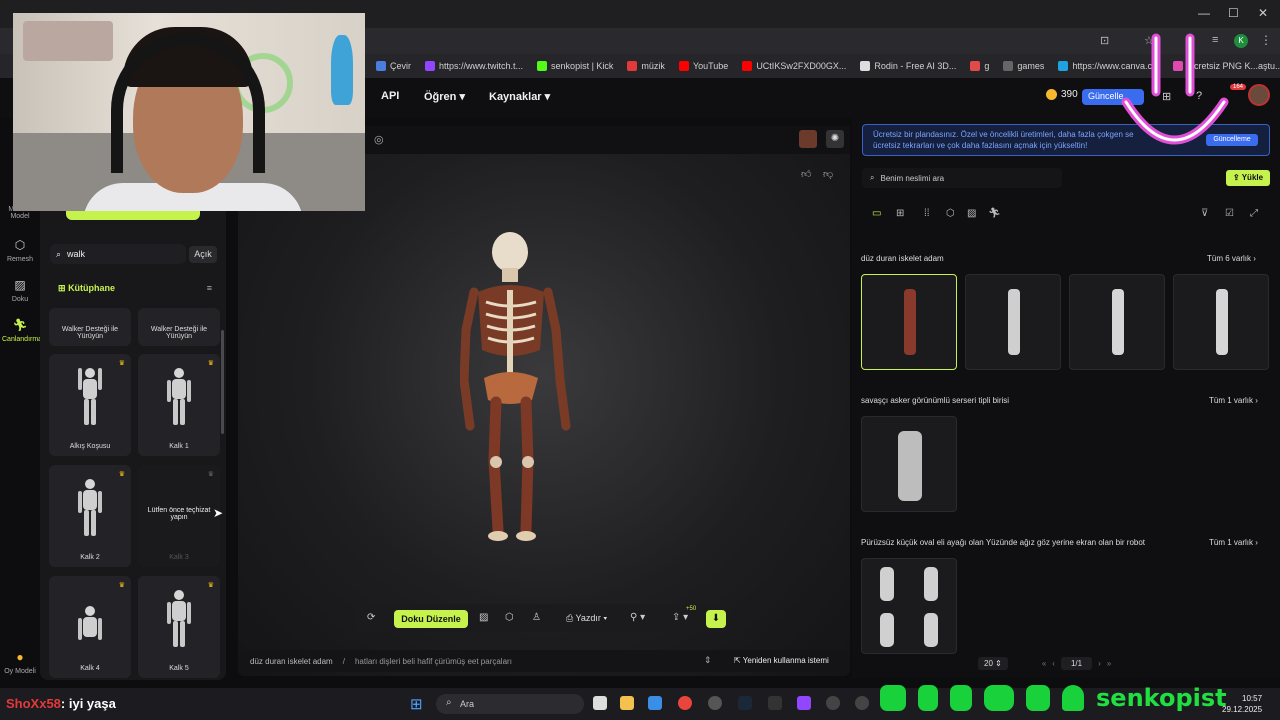 This screenshot has height=720, width=1280. I want to click on anim-card: ♛ Alkış Koşusu, so click(90, 405).